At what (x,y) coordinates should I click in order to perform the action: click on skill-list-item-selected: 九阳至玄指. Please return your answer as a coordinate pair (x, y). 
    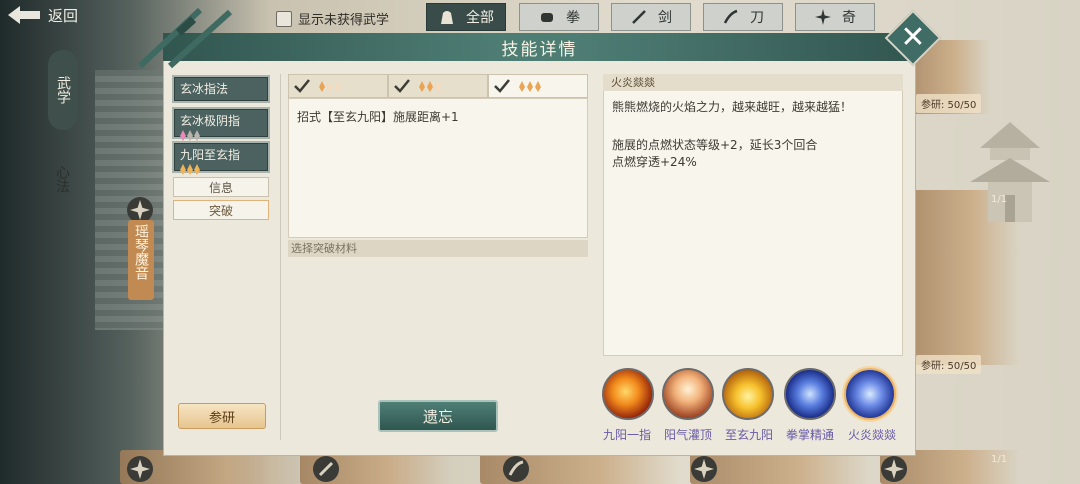
    Looking at the image, I should click on (221, 158).